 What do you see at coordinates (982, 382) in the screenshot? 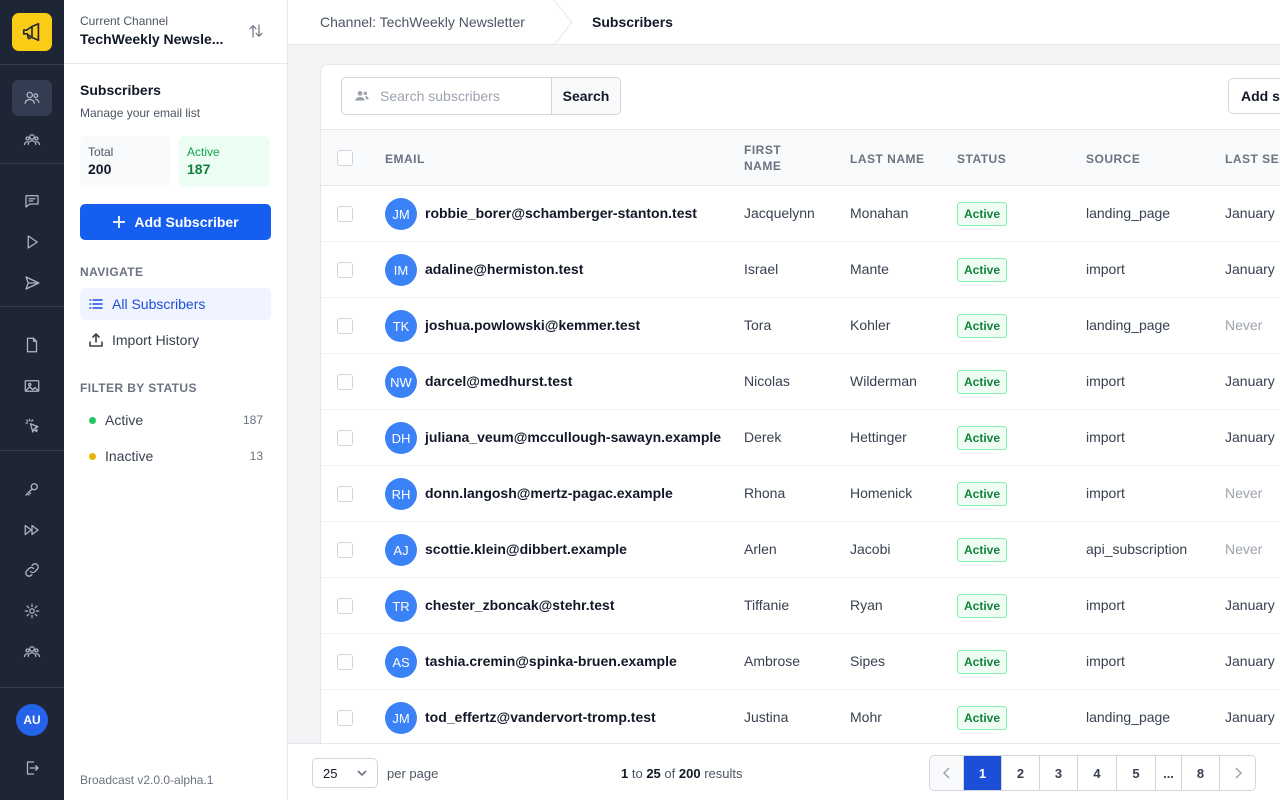
I see `status-badge: Active` at bounding box center [982, 382].